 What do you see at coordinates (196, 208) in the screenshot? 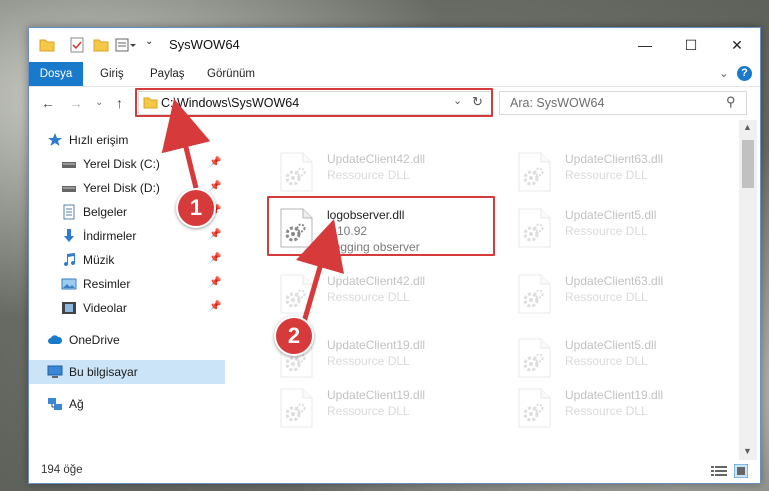
I see `step-1-badge: 1` at bounding box center [196, 208].